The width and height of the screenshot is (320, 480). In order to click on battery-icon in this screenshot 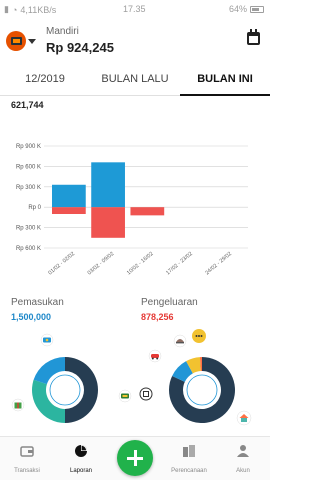, I will do `click(257, 9)`.